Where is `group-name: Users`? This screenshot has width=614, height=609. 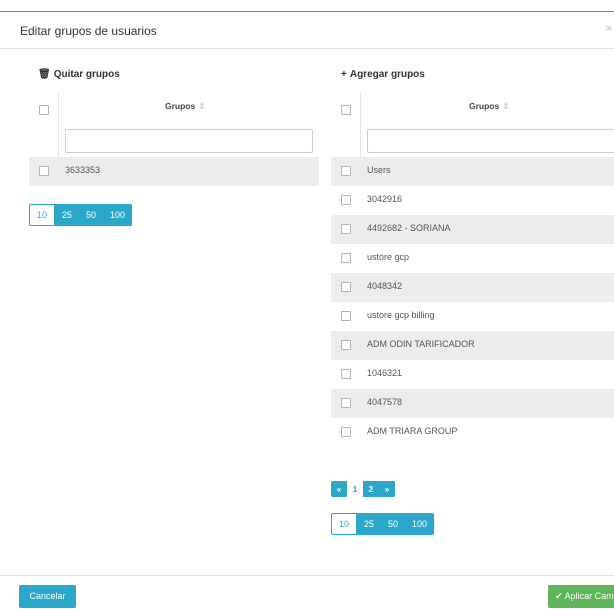
group-name: Users is located at coordinates (379, 170).